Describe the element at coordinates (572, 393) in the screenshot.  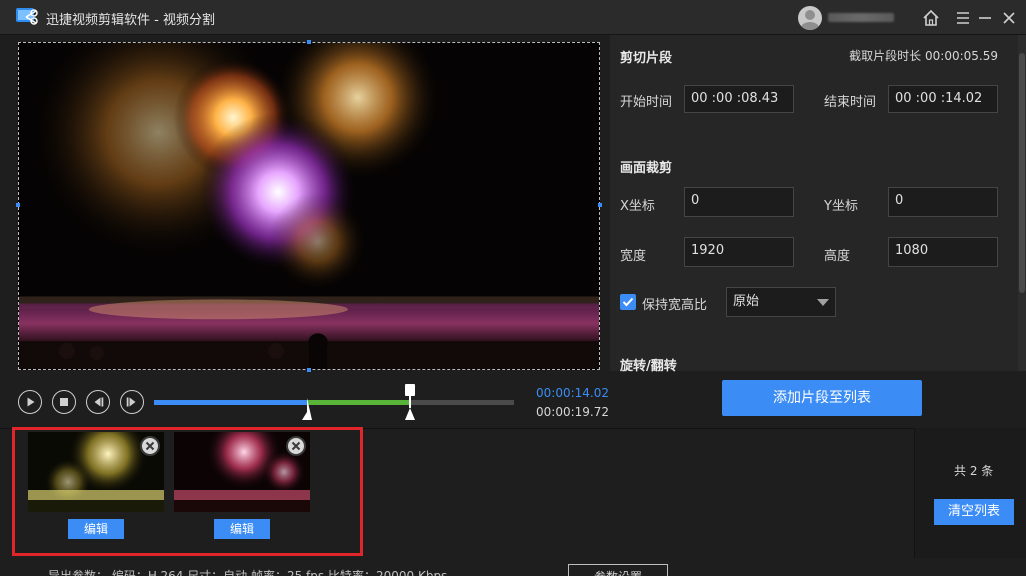
I see `current-time: 00:00:14.02` at that location.